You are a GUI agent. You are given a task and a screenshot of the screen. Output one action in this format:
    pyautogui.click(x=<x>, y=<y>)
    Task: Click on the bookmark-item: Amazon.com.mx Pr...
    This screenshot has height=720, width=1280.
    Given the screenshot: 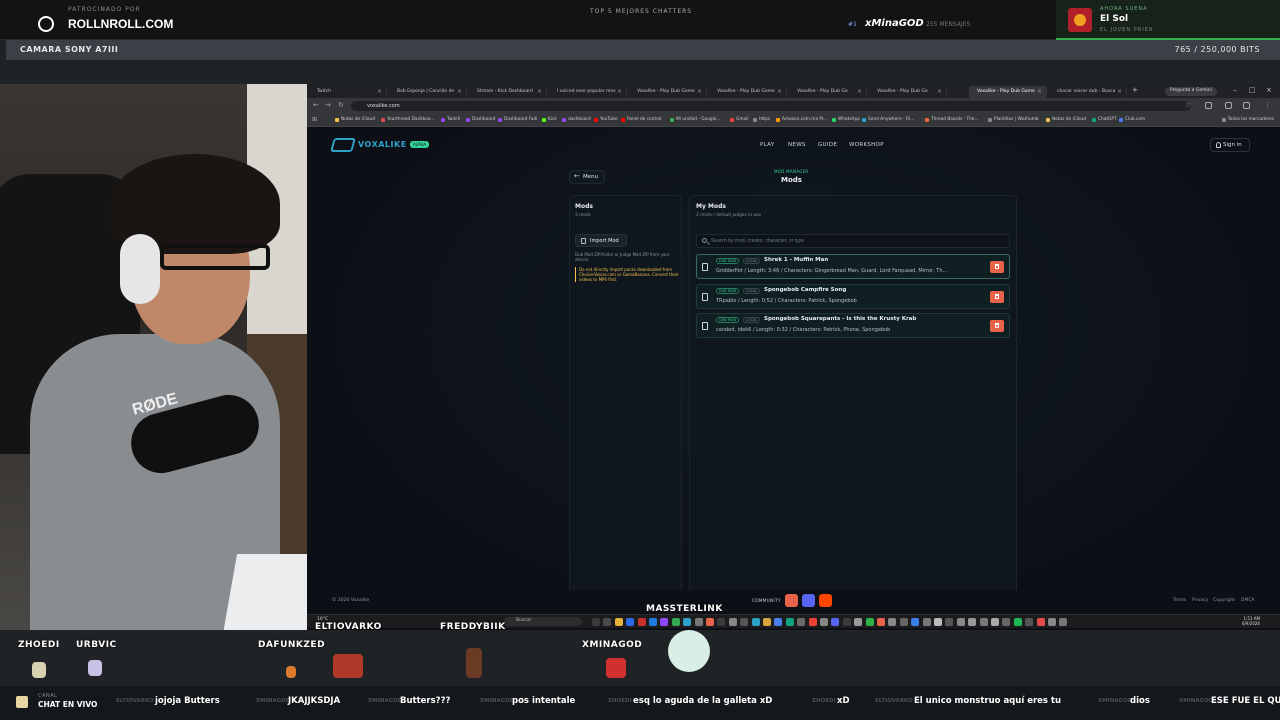 What is the action you would take?
    pyautogui.click(x=801, y=119)
    